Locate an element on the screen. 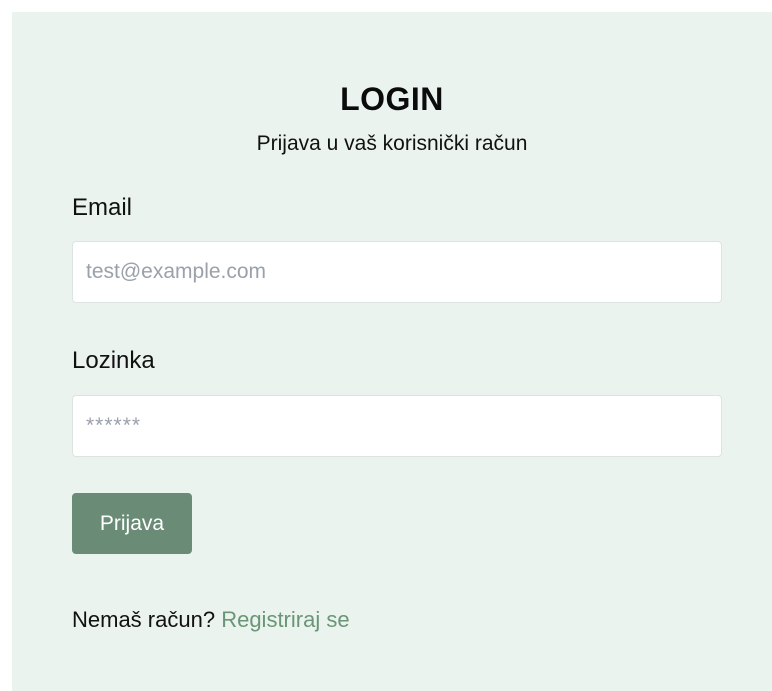 The width and height of the screenshot is (772, 691). email-label: Email is located at coordinates (102, 207).